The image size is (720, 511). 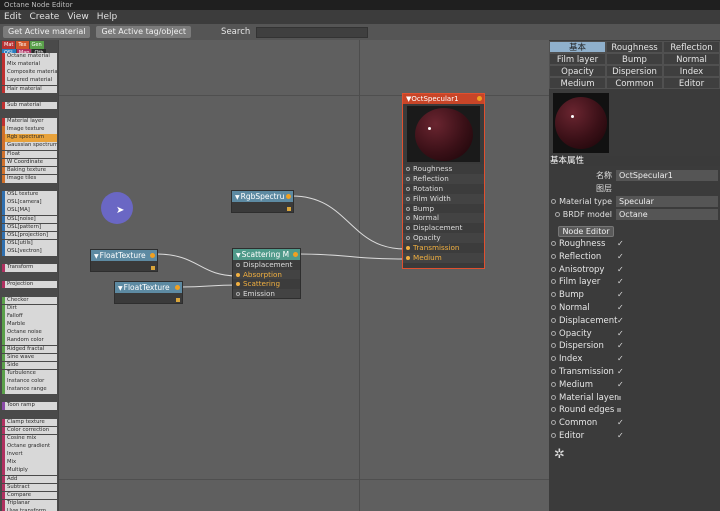 I want to click on node-list-item: Marble, so click(x=29, y=325).